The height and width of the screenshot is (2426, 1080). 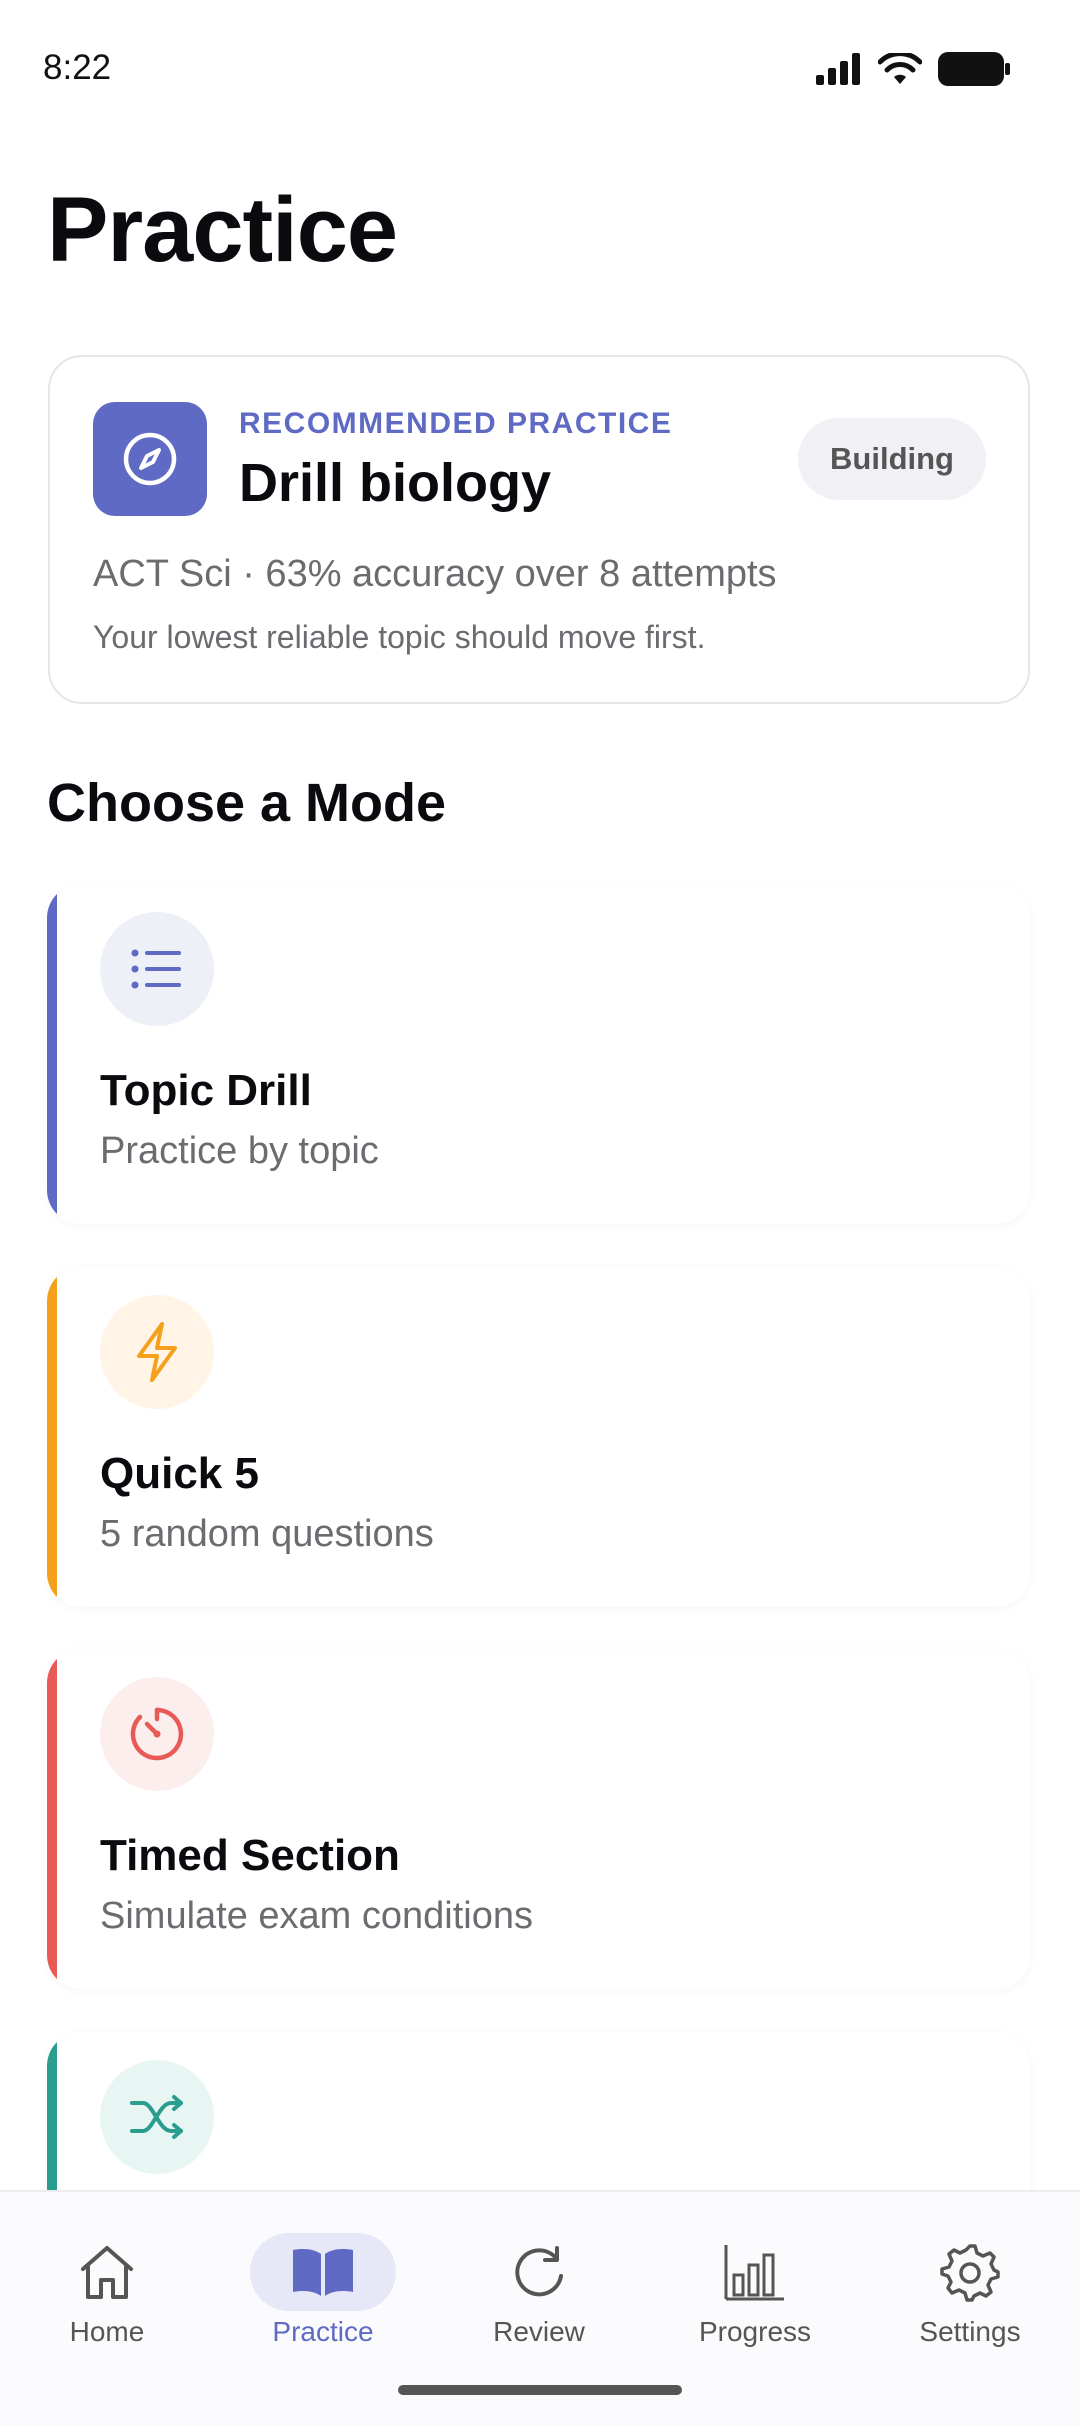 I want to click on timer-icon, so click(x=157, y=1734).